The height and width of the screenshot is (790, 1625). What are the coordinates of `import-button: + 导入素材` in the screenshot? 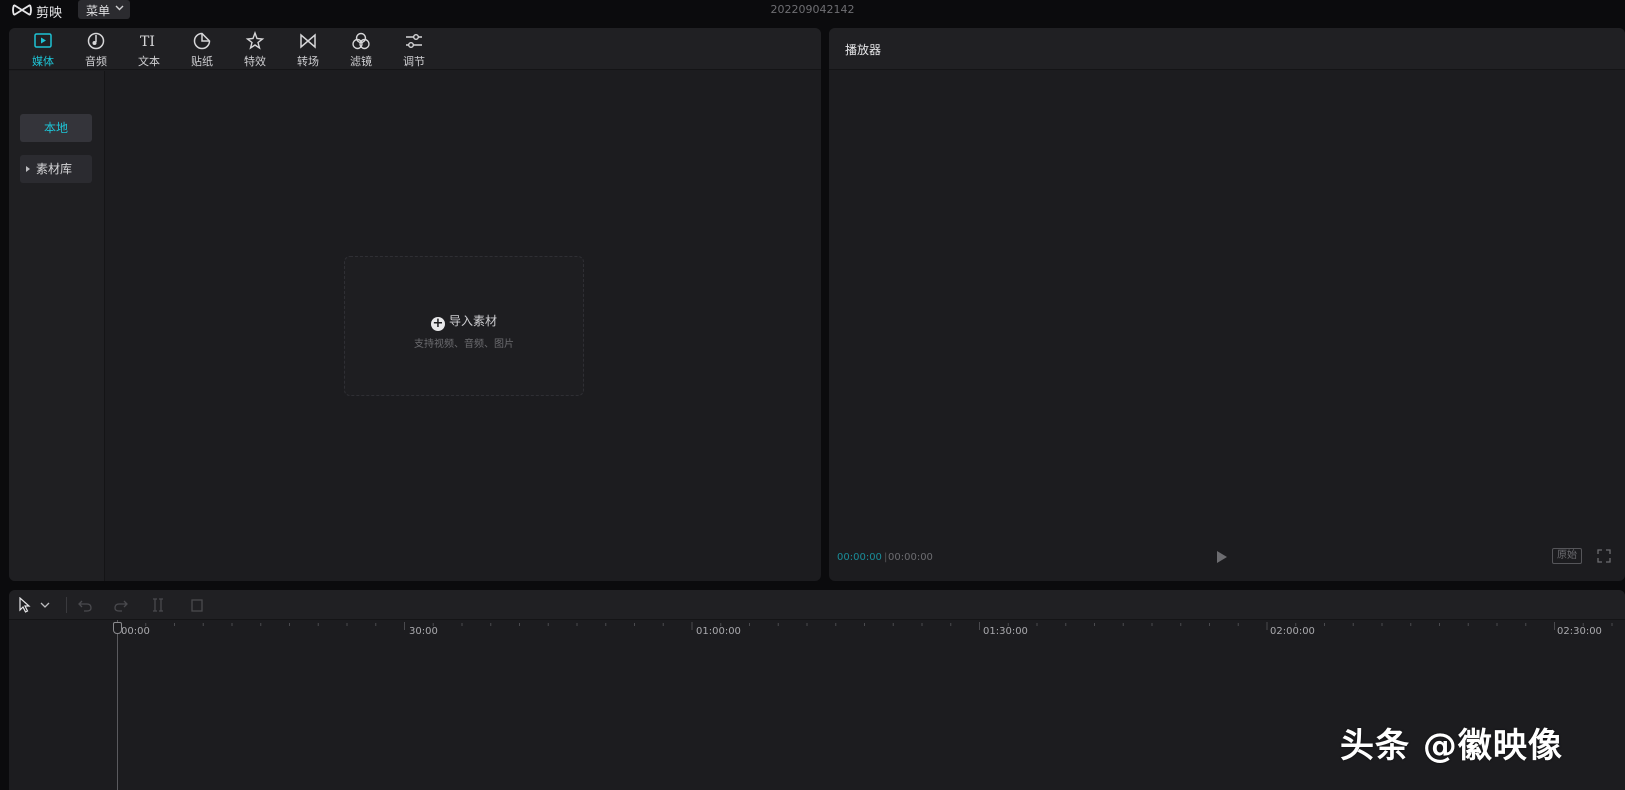 It's located at (464, 321).